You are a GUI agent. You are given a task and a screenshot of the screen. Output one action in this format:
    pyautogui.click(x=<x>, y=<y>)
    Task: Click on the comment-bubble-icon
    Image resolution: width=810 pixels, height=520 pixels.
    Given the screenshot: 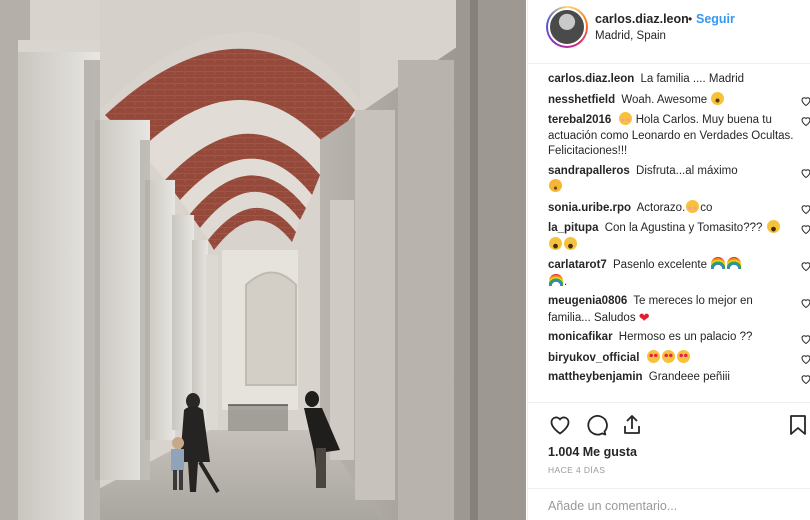 What is the action you would take?
    pyautogui.click(x=596, y=425)
    